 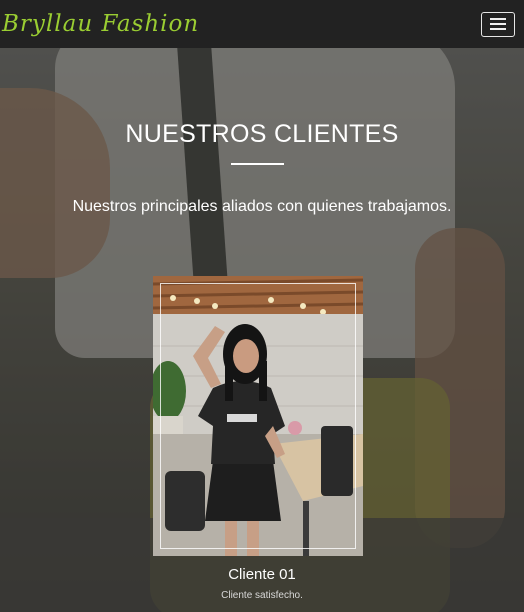 What do you see at coordinates (262, 134) in the screenshot?
I see `section-title: NUESTROS CLIENTES` at bounding box center [262, 134].